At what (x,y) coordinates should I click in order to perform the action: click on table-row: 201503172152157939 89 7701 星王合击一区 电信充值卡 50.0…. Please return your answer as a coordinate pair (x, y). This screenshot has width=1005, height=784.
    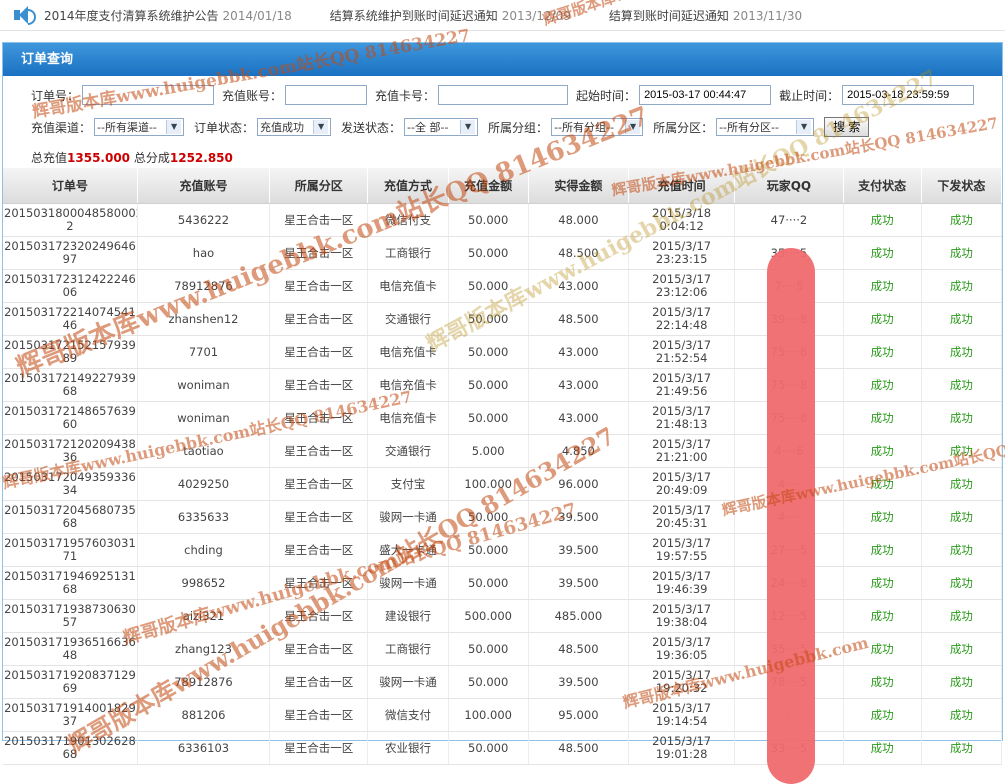
    Looking at the image, I should click on (503, 352).